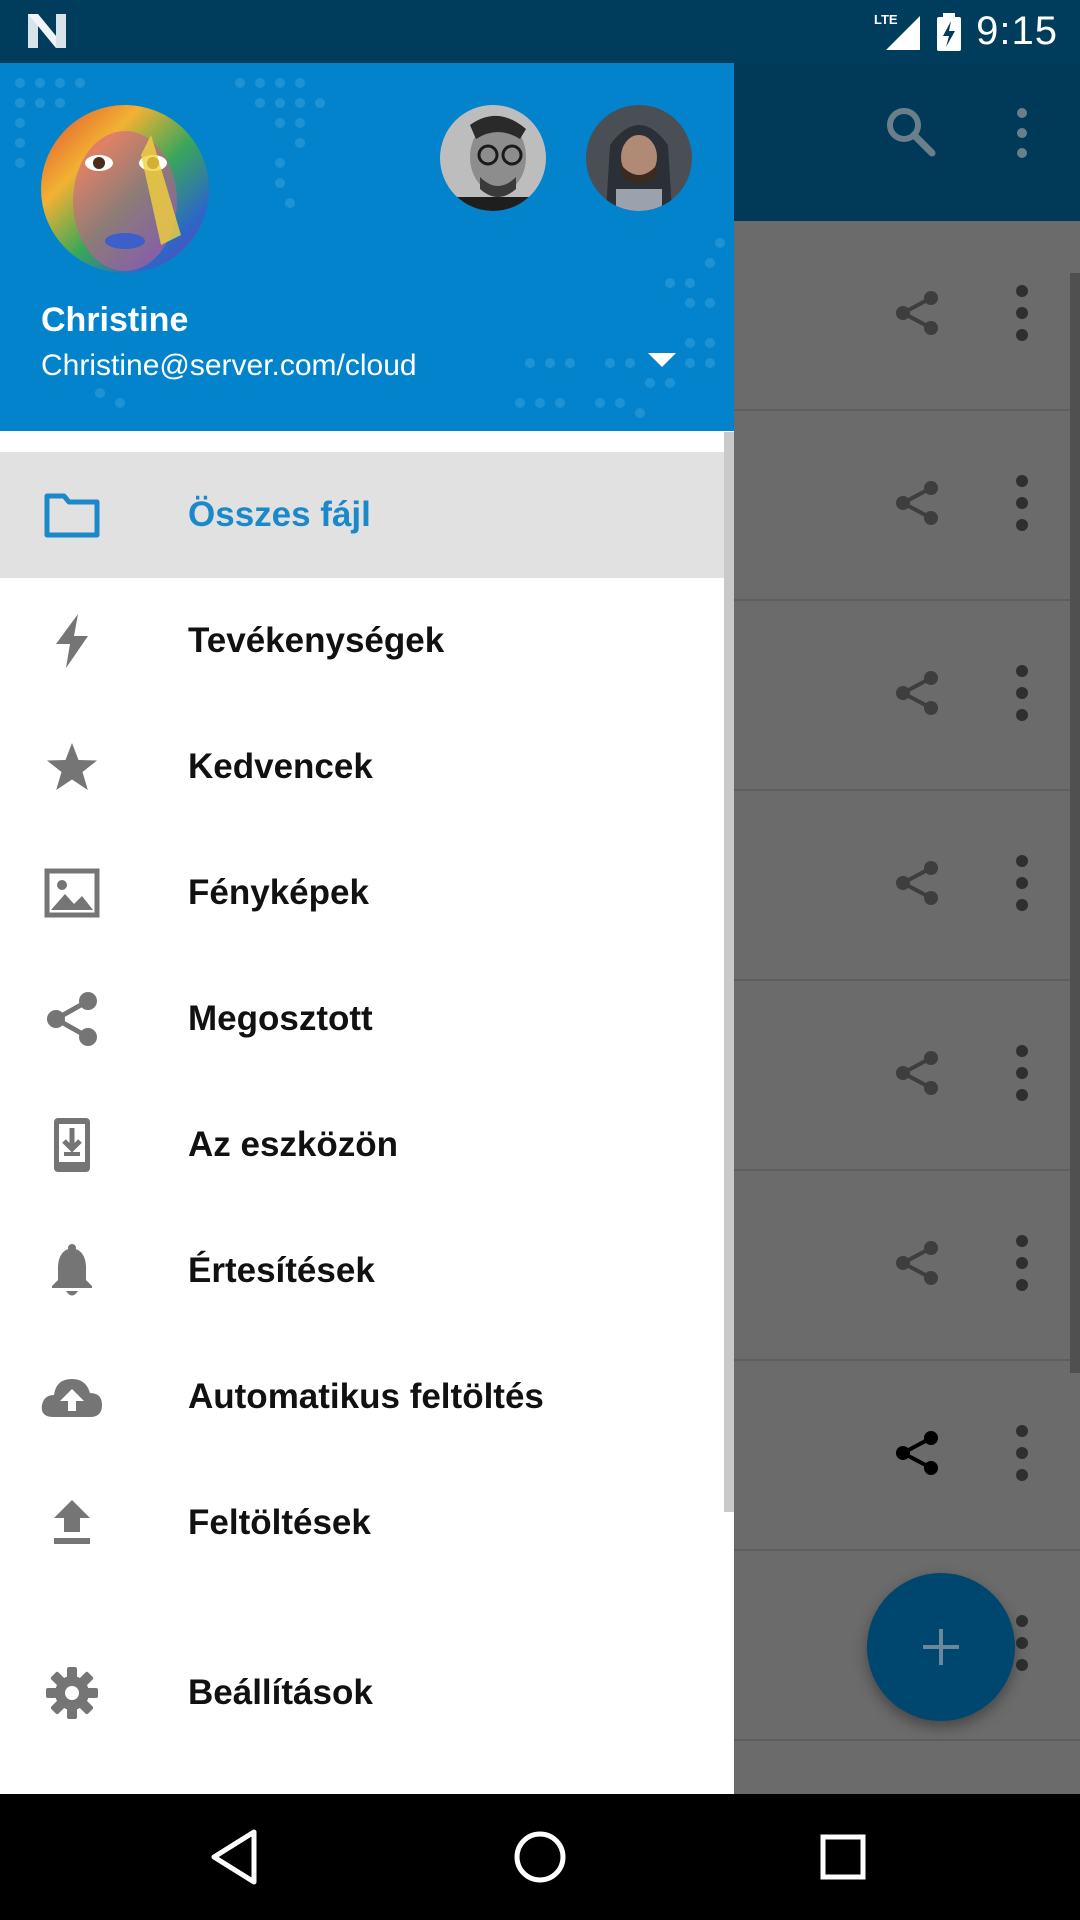 Image resolution: width=1080 pixels, height=1920 pixels. What do you see at coordinates (949, 31) in the screenshot?
I see `battery-charging-icon` at bounding box center [949, 31].